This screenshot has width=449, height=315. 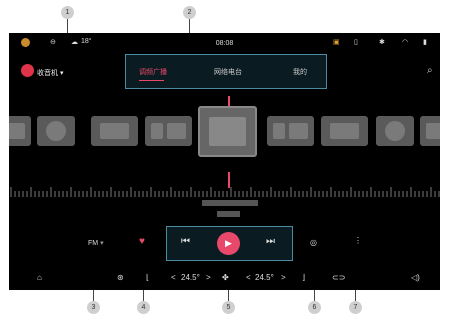 I want to click on camera-icon: ▣, so click(x=336, y=42).